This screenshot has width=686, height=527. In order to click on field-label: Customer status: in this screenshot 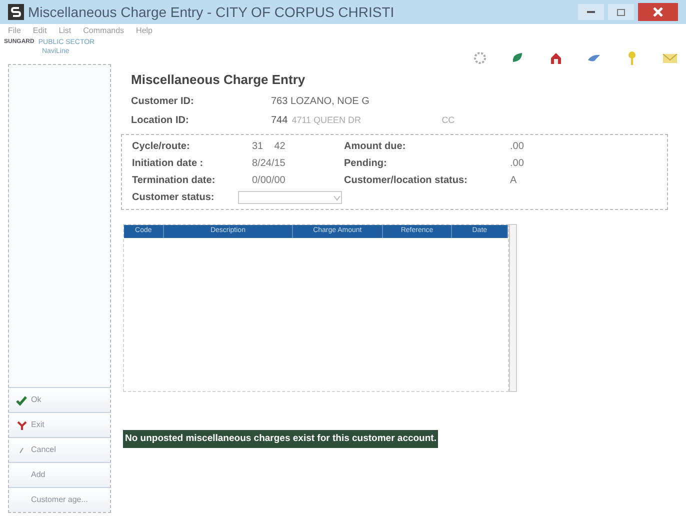, I will do `click(174, 198)`.